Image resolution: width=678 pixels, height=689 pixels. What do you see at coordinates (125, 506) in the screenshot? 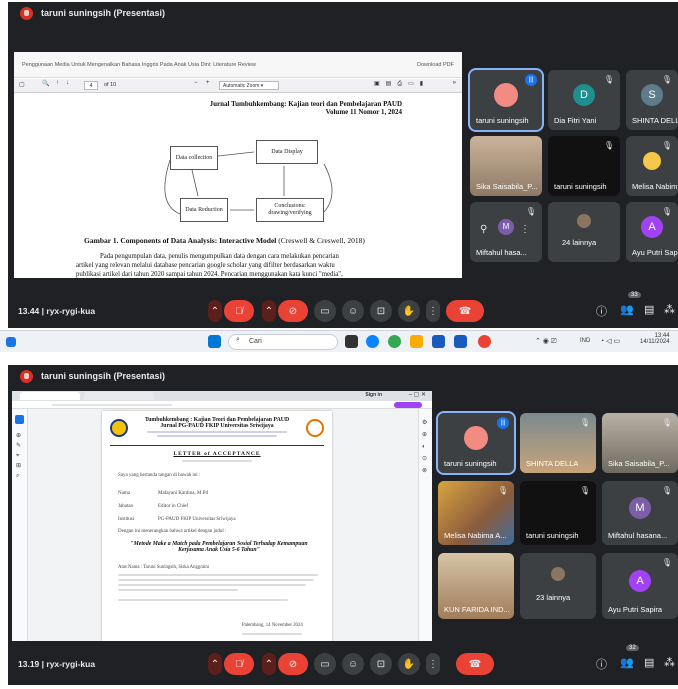
I see `row-key: Jabatan` at bounding box center [125, 506].